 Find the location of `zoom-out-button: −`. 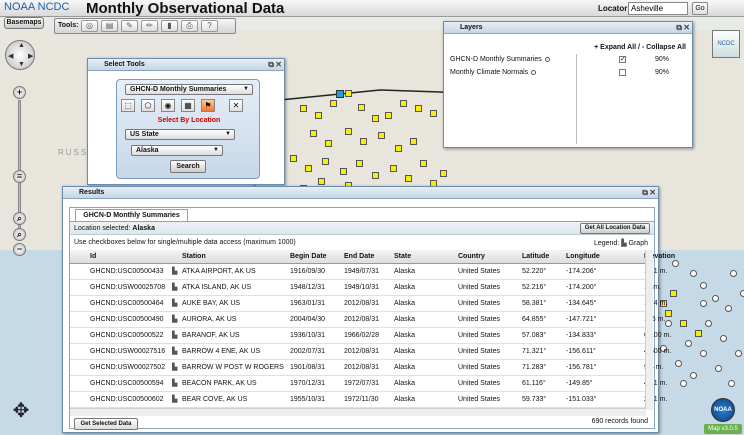

zoom-out-button: − is located at coordinates (19, 249).